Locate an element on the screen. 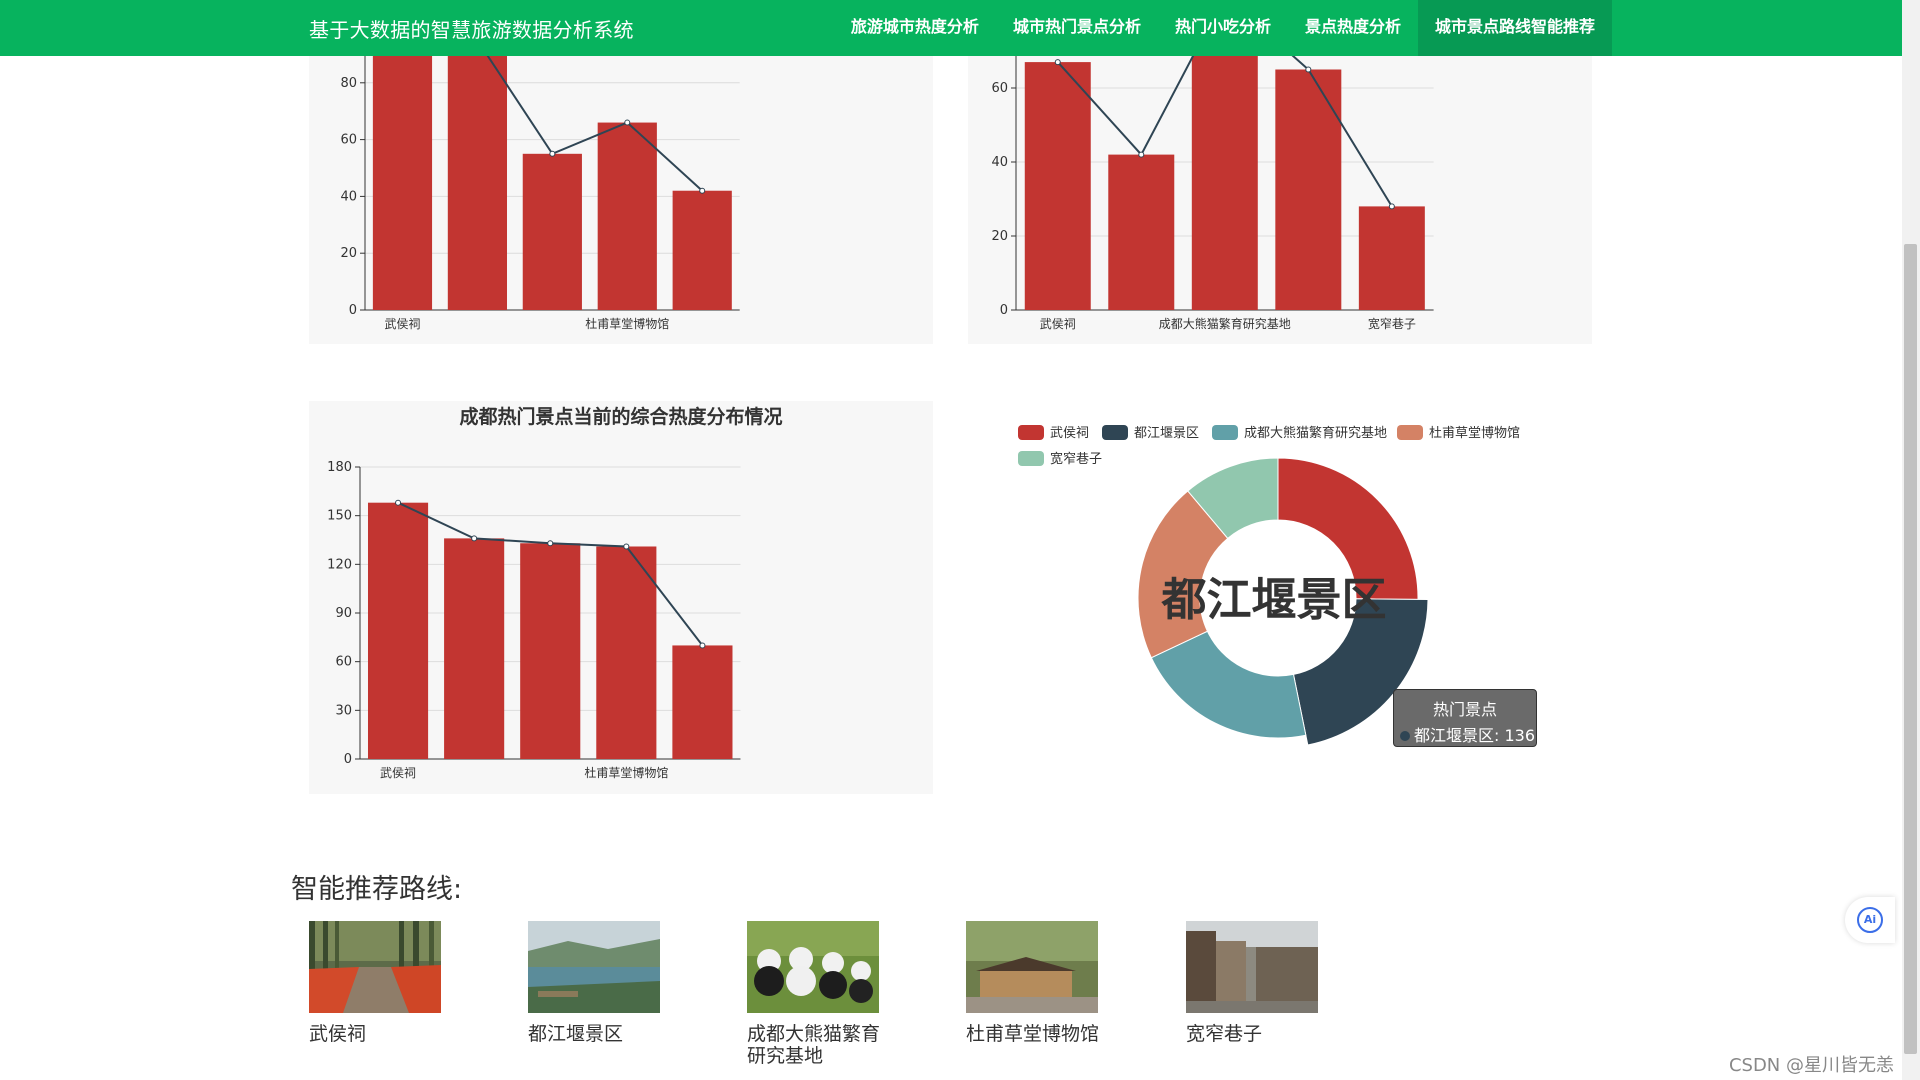 The image size is (1920, 1080). route-label: 杜甫草堂博物馆 is located at coordinates (1033, 1034).